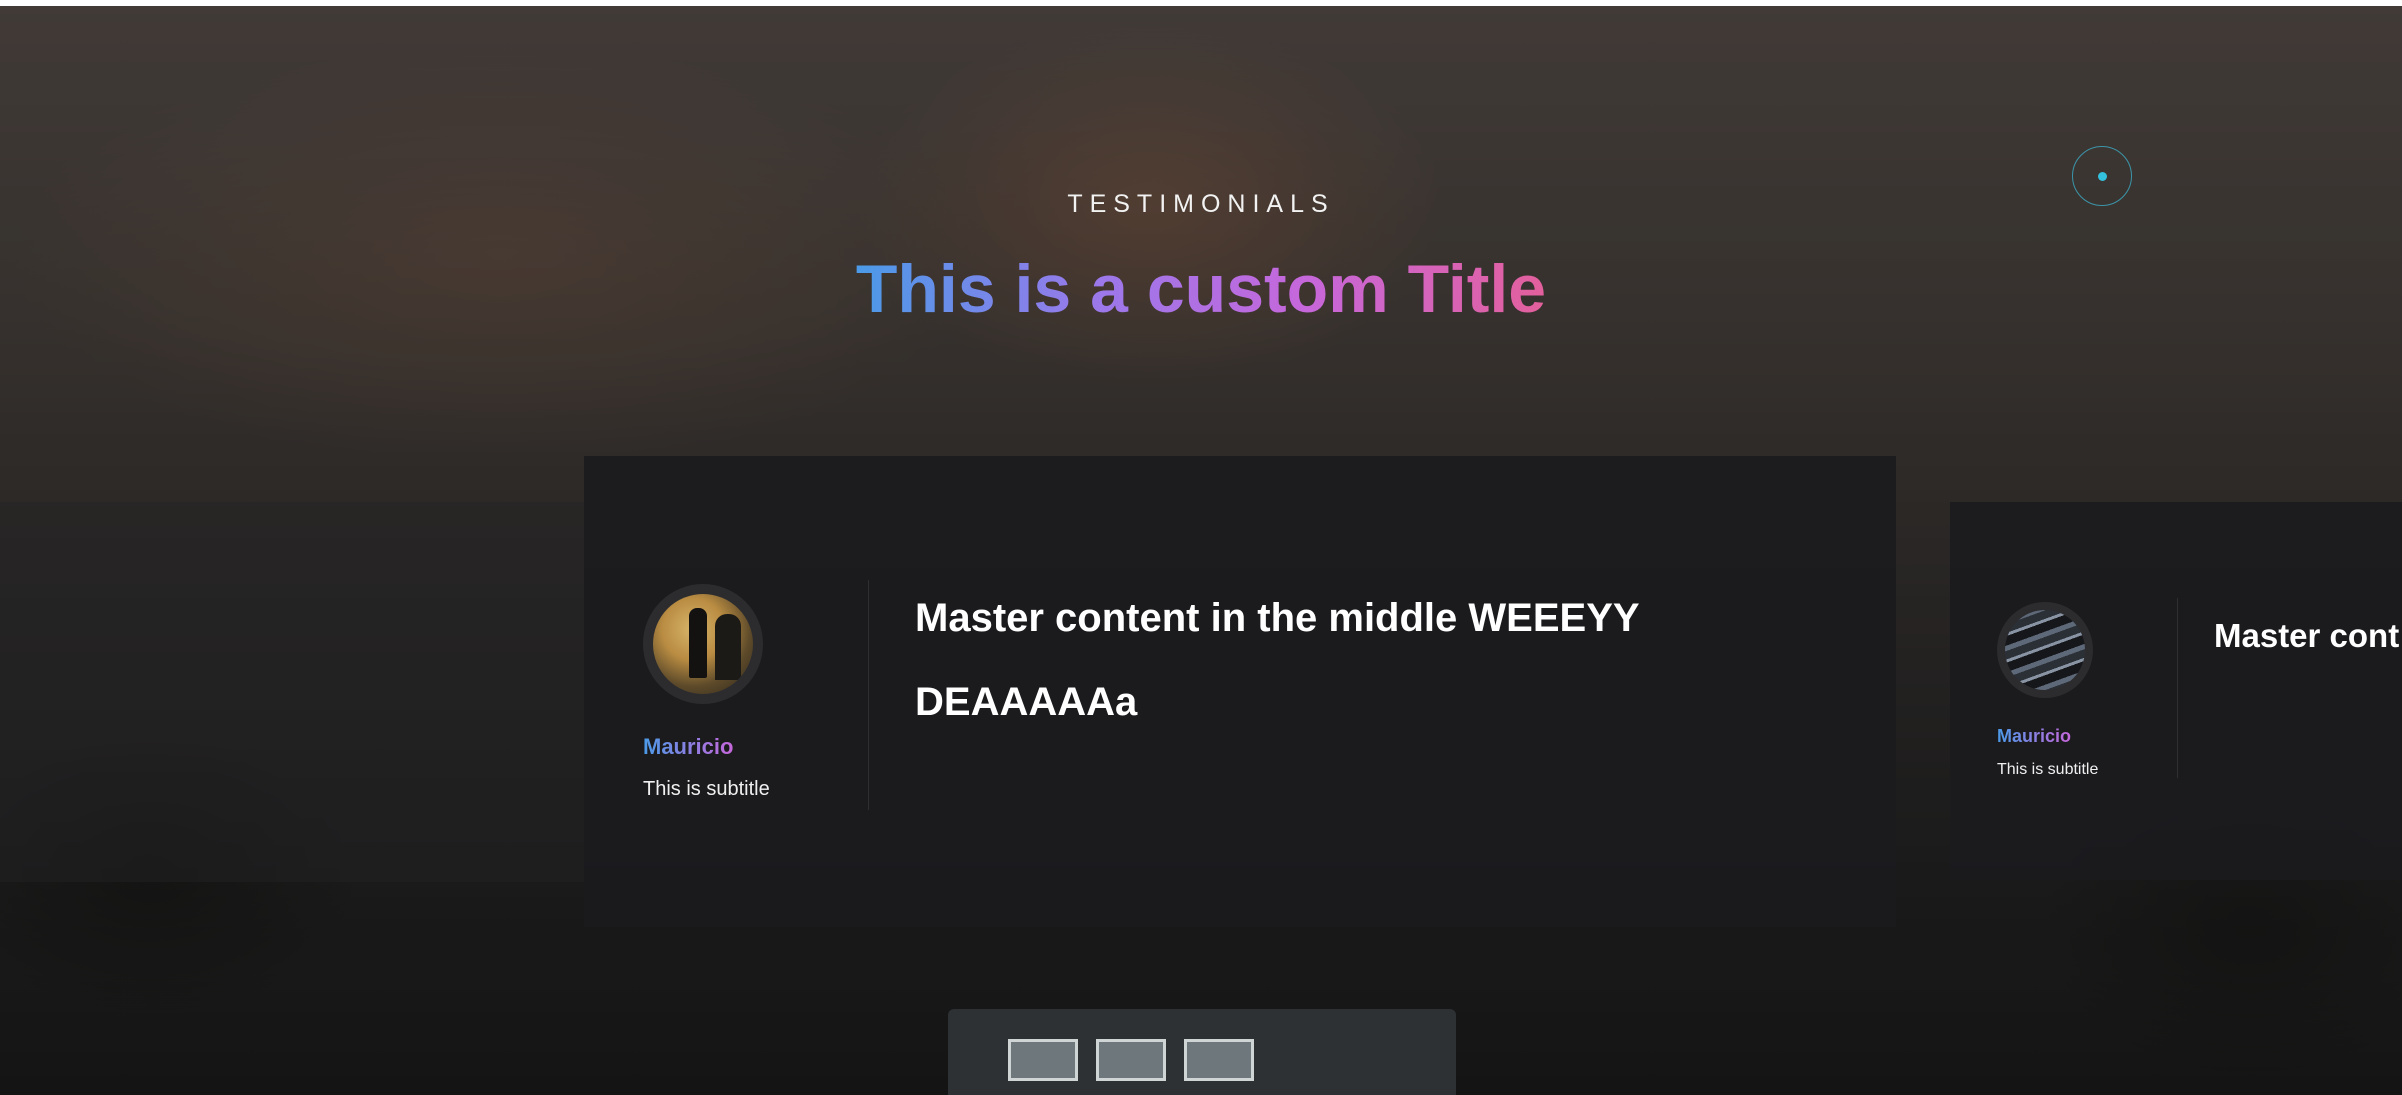  What do you see at coordinates (292, 692) in the screenshot?
I see `previous-card-backdrop` at bounding box center [292, 692].